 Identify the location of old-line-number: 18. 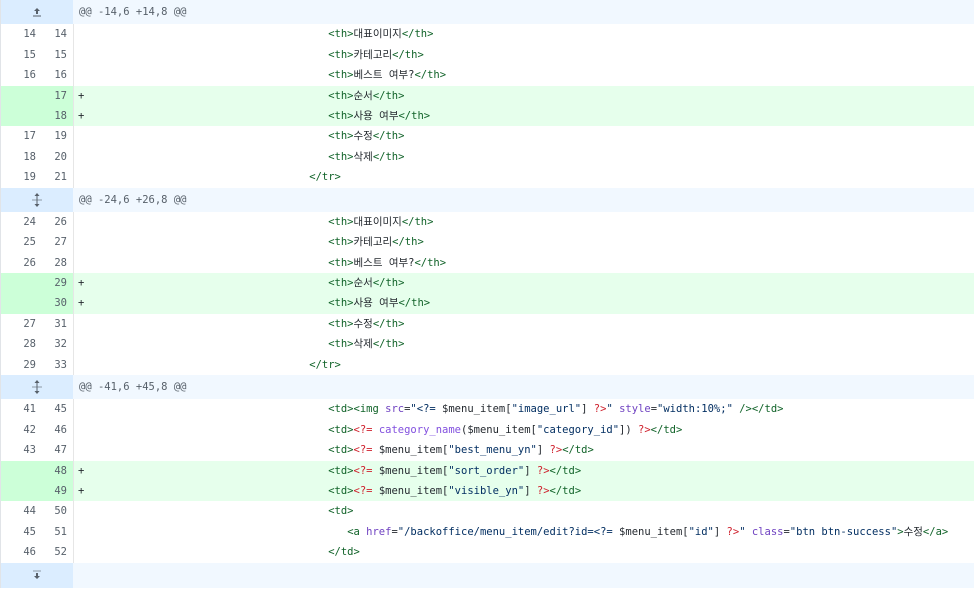
(19, 157).